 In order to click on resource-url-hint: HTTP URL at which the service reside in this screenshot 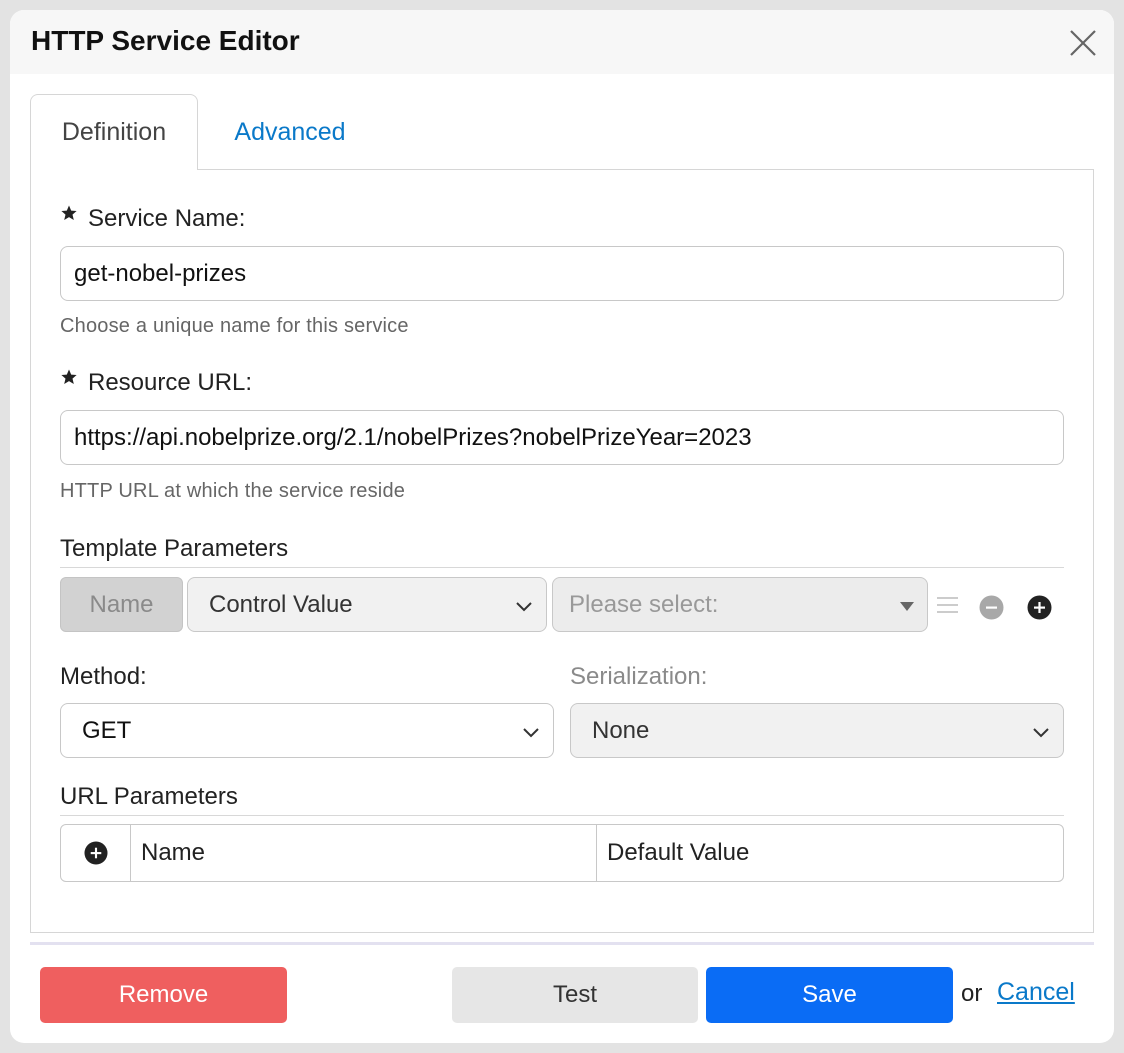, I will do `click(233, 491)`.